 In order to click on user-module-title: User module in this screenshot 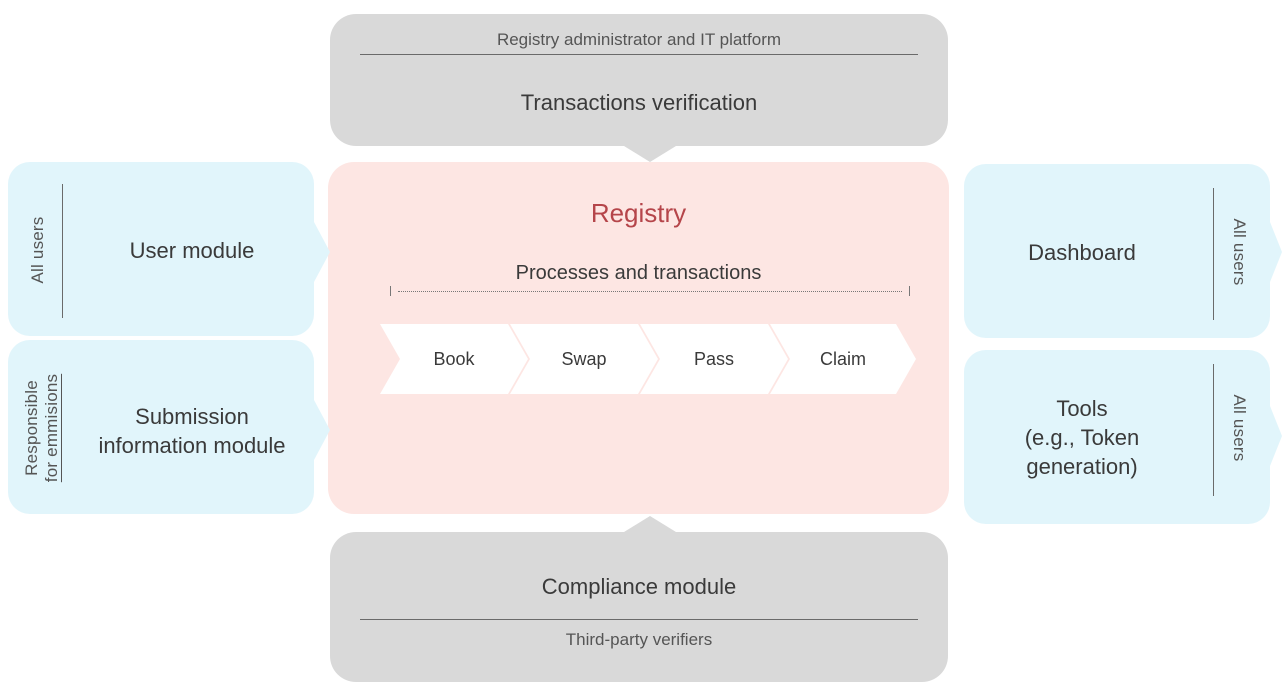, I will do `click(192, 251)`.